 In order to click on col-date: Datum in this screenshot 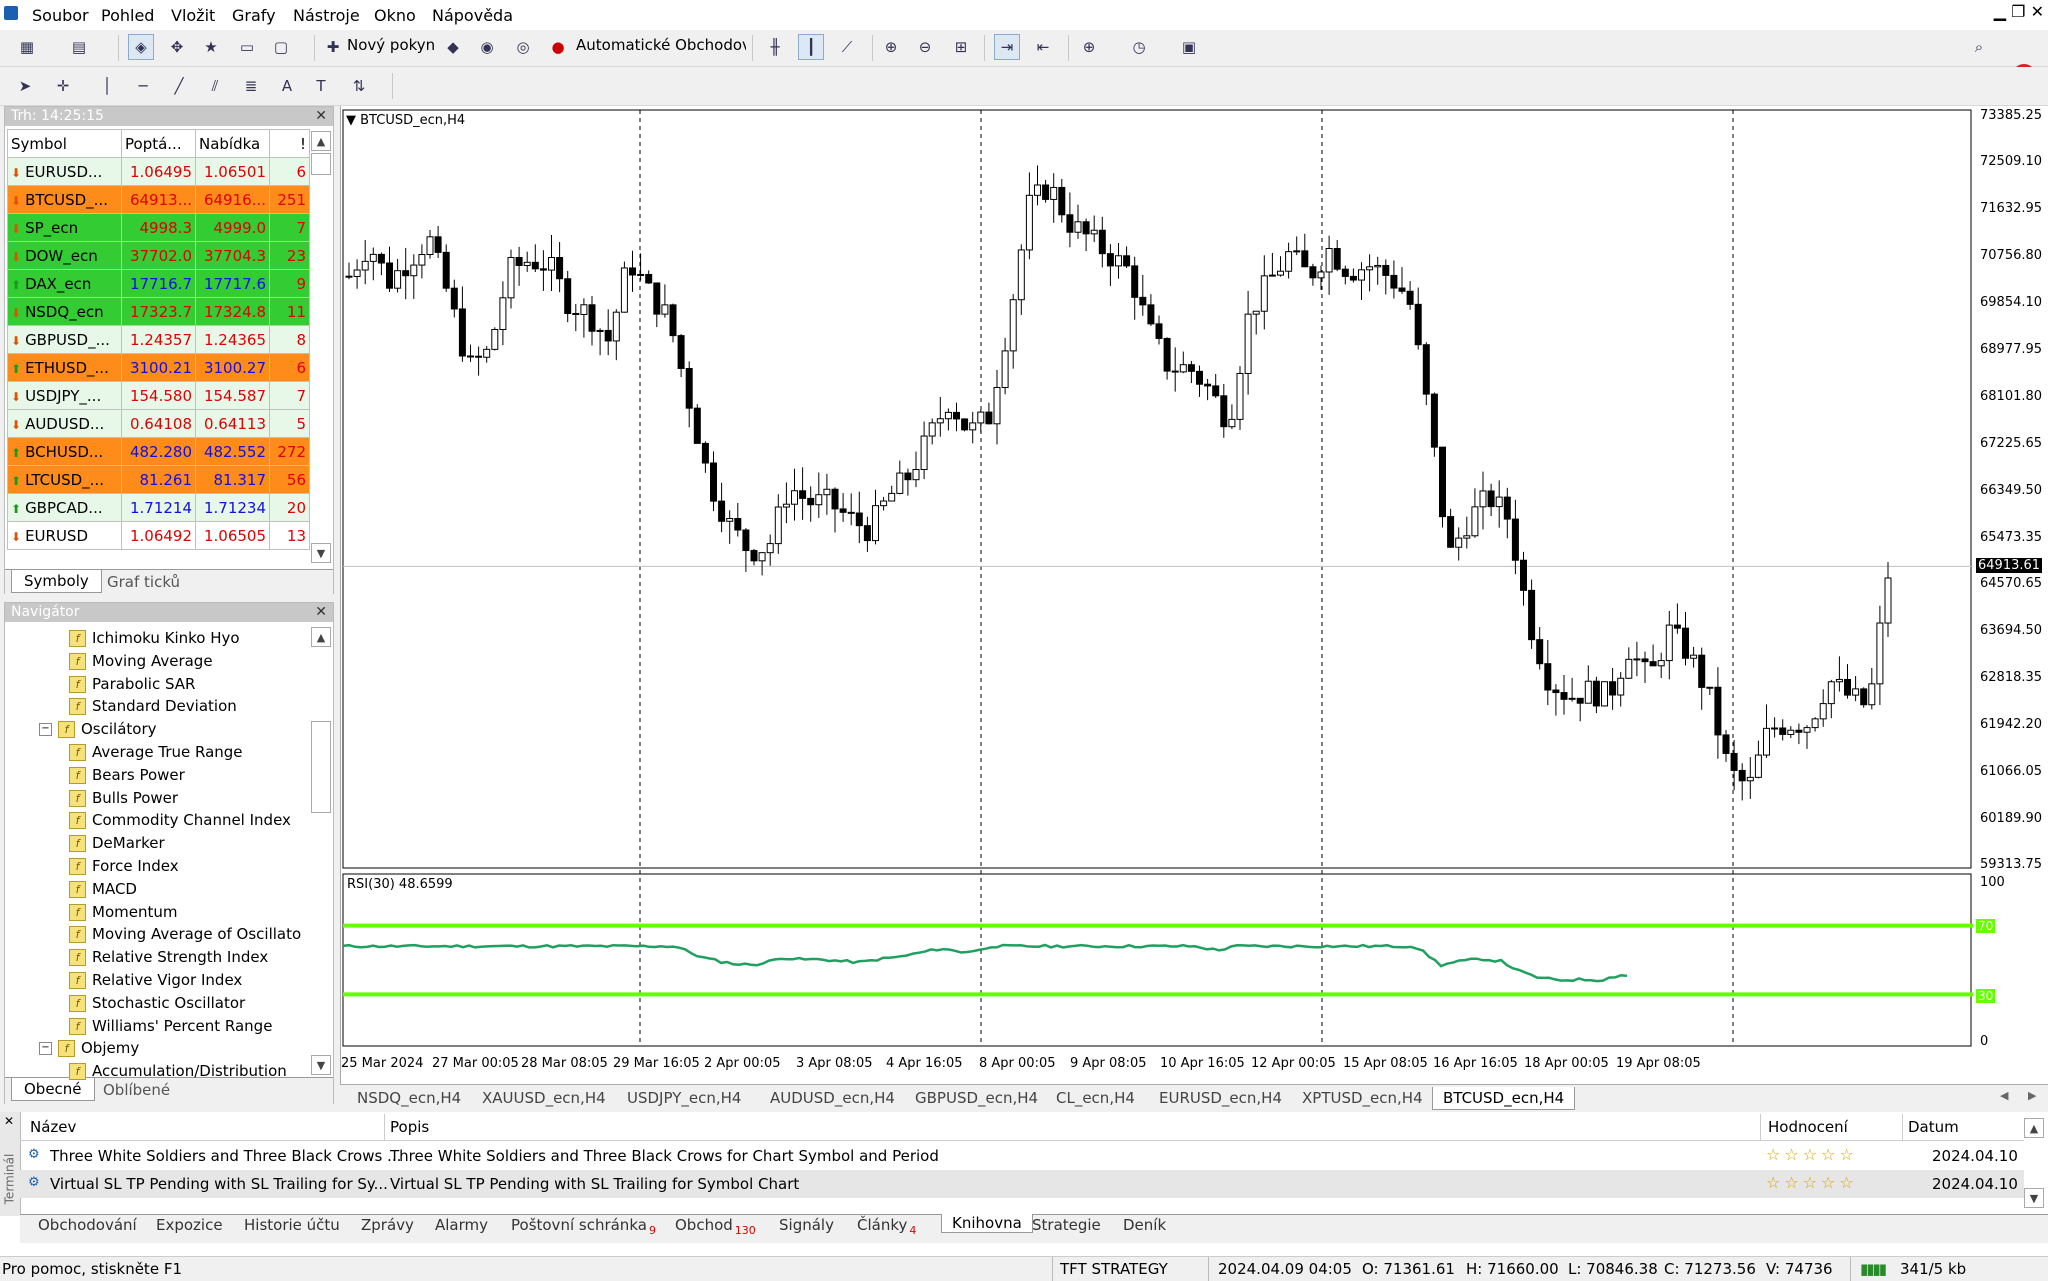, I will do `click(1933, 1127)`.